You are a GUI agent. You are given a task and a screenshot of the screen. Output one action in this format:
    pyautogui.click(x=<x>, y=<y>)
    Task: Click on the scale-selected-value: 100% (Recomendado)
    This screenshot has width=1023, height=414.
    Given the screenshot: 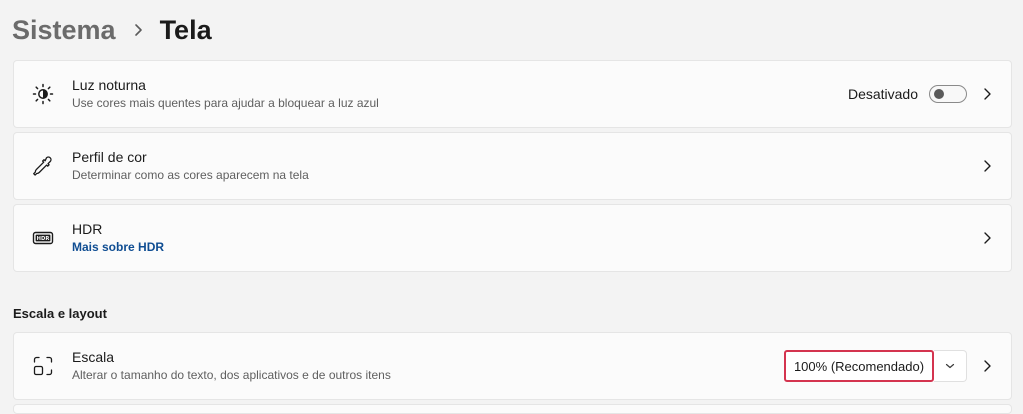 What is the action you would take?
    pyautogui.click(x=859, y=366)
    